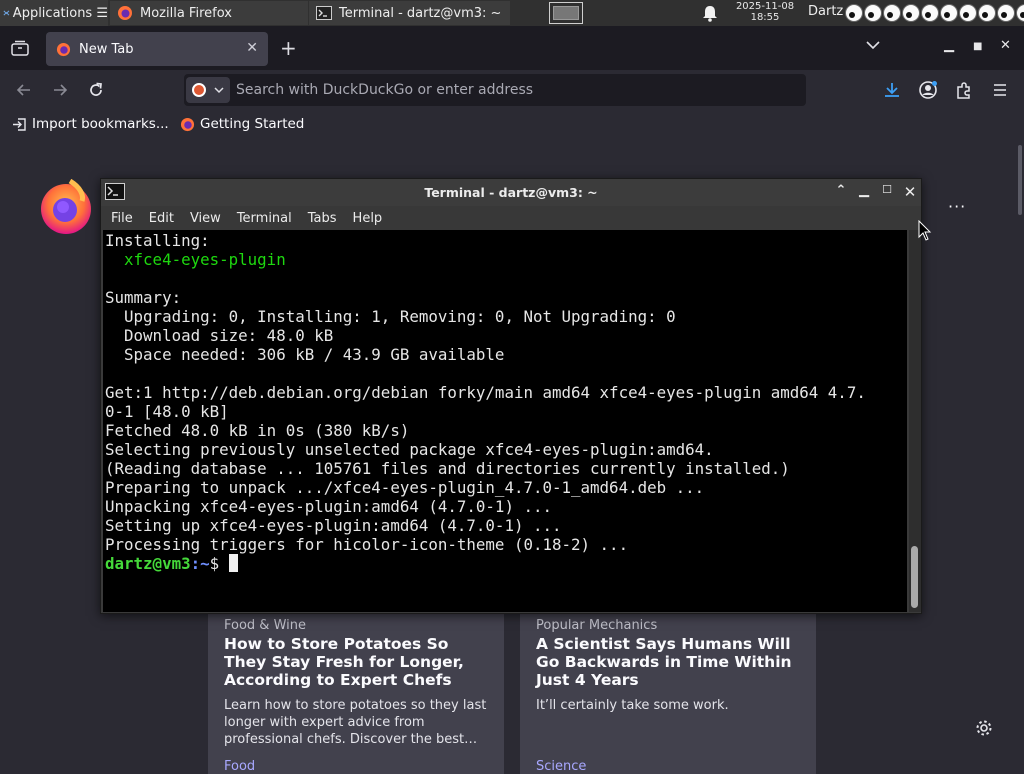 This screenshot has width=1024, height=774. Describe the element at coordinates (205, 218) in the screenshot. I see `menu-view: View` at that location.